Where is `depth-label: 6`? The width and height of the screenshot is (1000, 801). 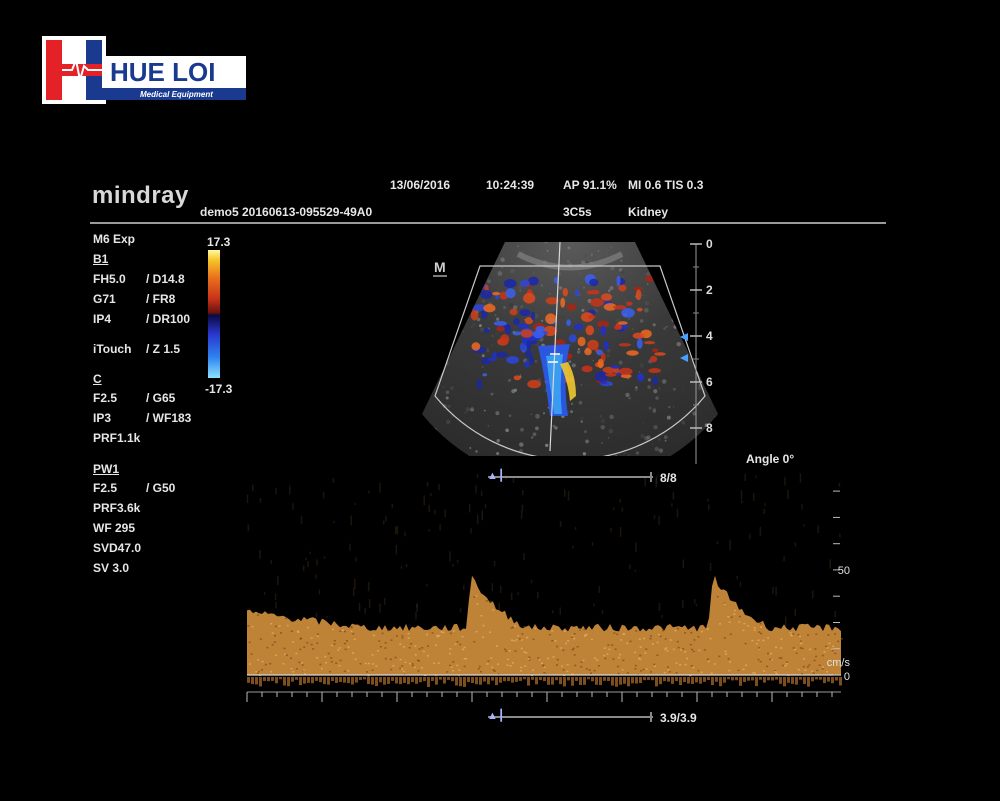 depth-label: 6 is located at coordinates (709, 382).